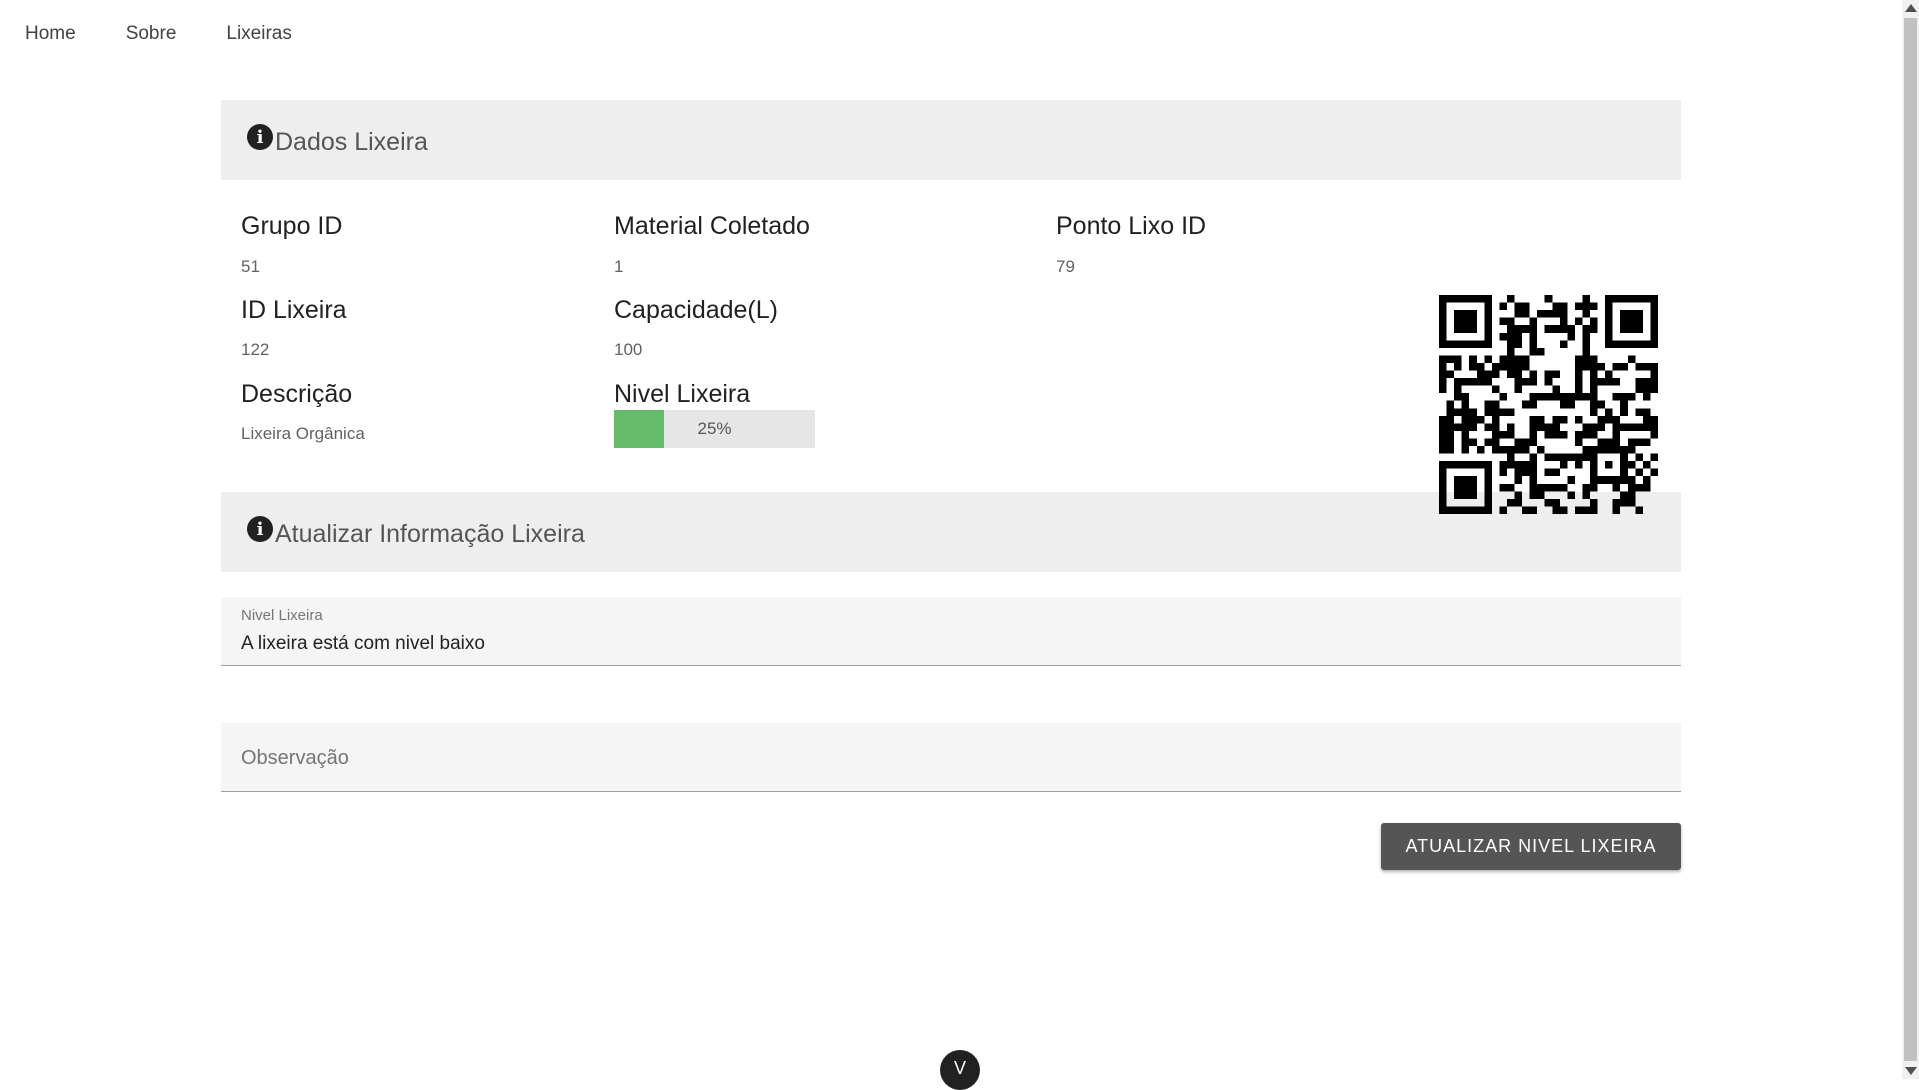 This screenshot has width=1919, height=1090. Describe the element at coordinates (951, 757) in the screenshot. I see `observacao-field: Observação` at that location.